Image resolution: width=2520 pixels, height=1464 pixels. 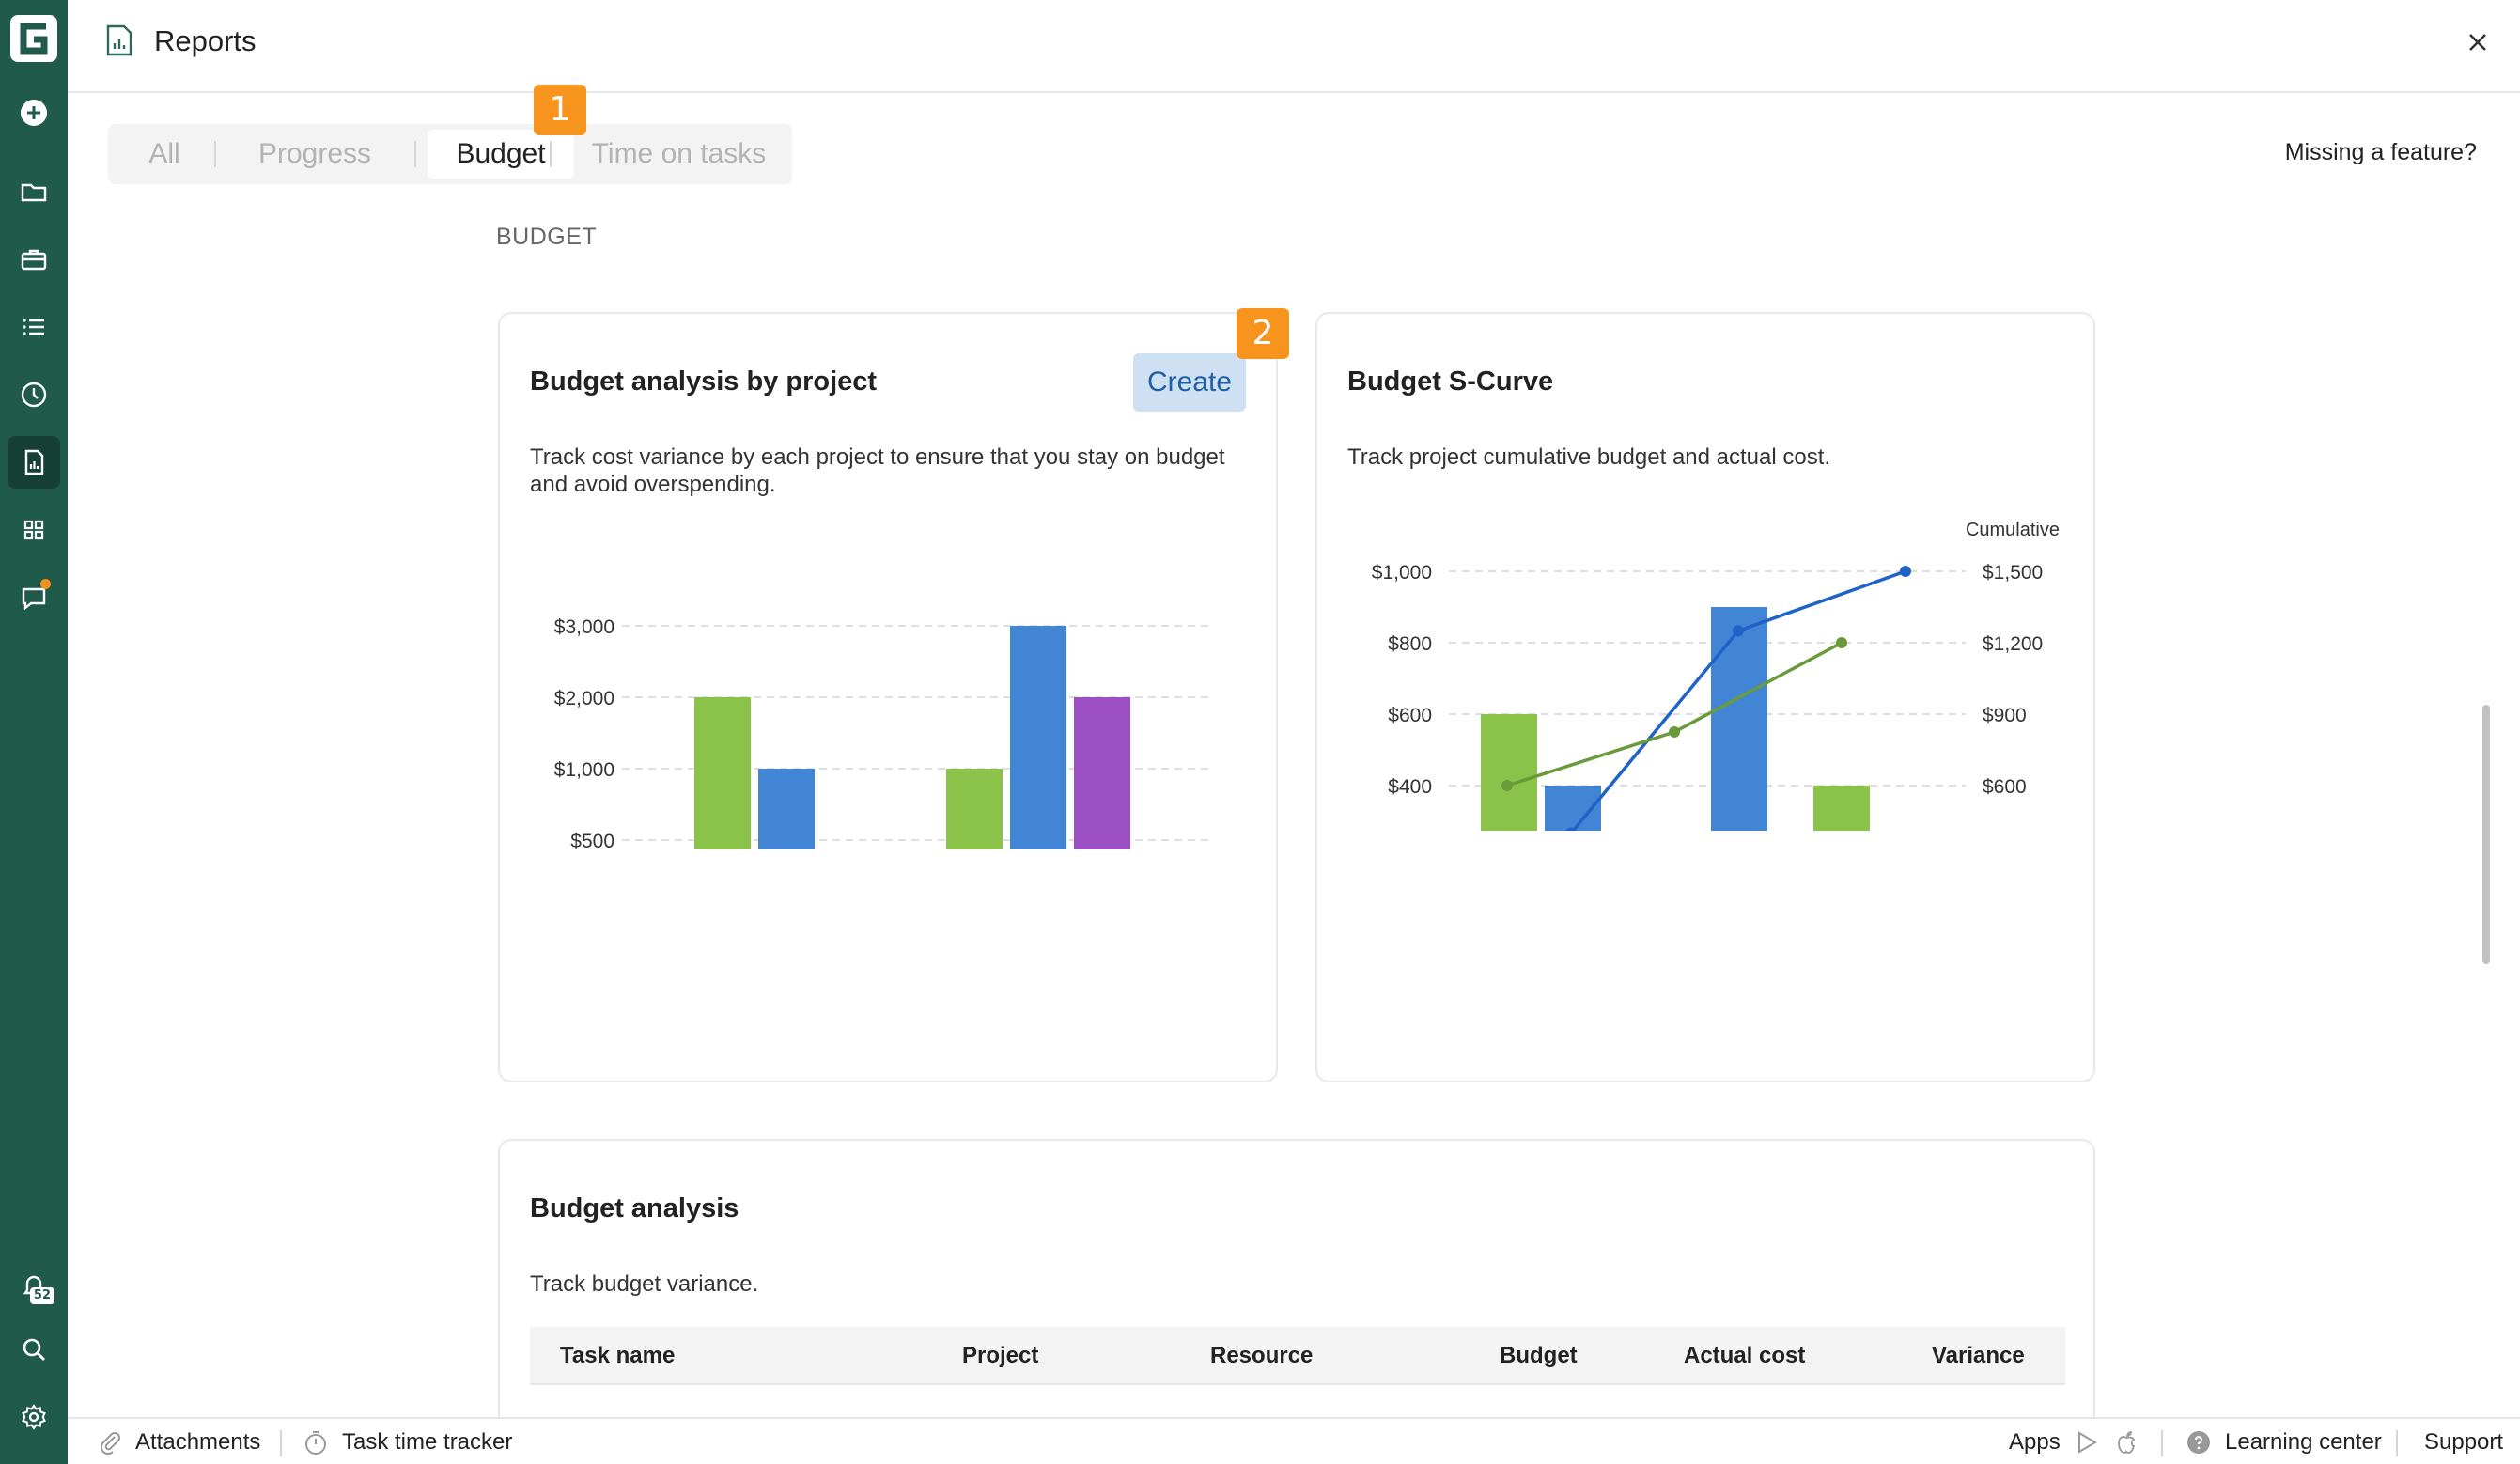 What do you see at coordinates (2005, 787) in the screenshot?
I see `y2-tick-label: $600` at bounding box center [2005, 787].